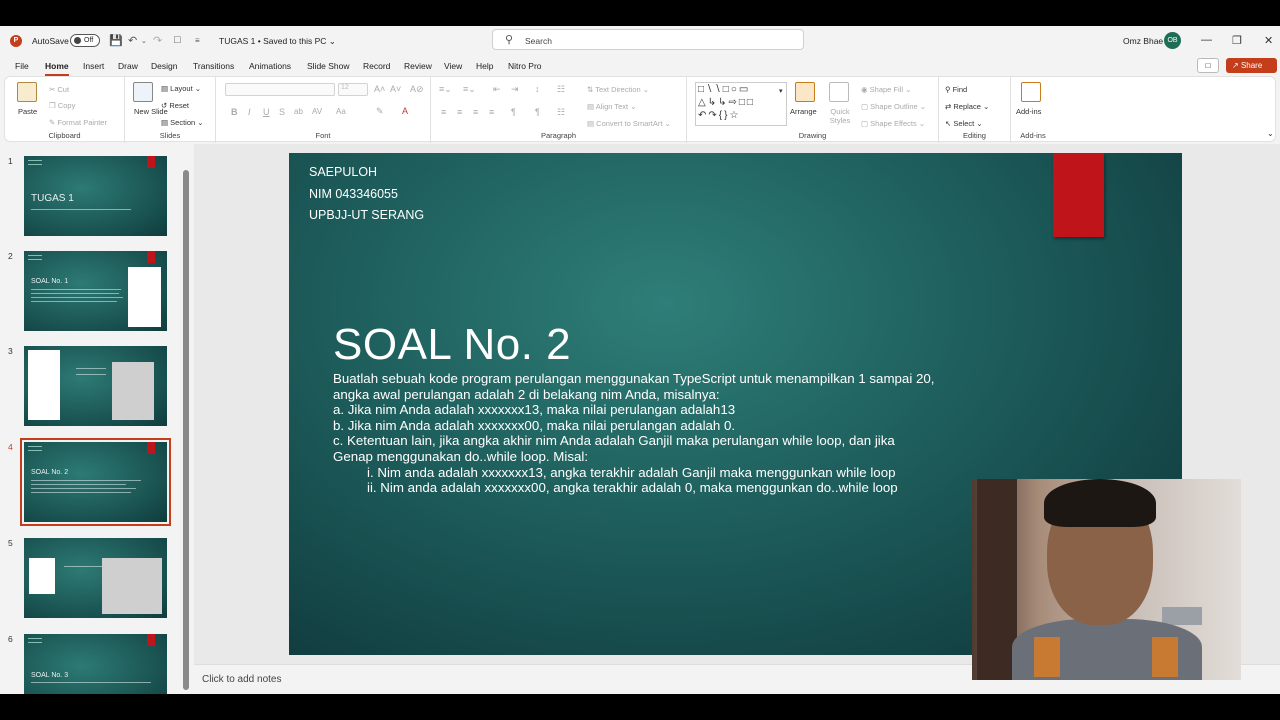 Image resolution: width=1280 pixels, height=720 pixels. What do you see at coordinates (1028, 111) in the screenshot?
I see `addins-button: Add-ins` at bounding box center [1028, 111].